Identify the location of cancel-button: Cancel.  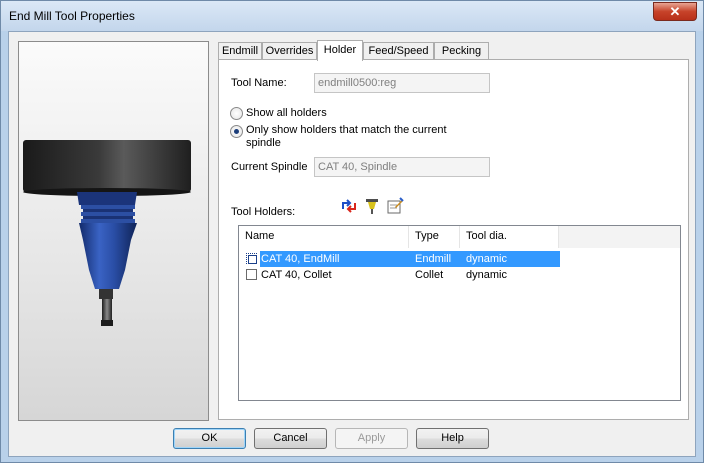
(290, 438).